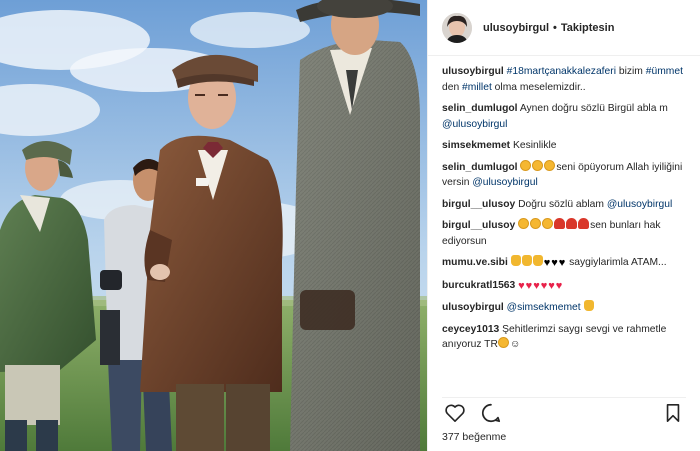  Describe the element at coordinates (491, 413) in the screenshot. I see `comment-bubble-icon` at that location.